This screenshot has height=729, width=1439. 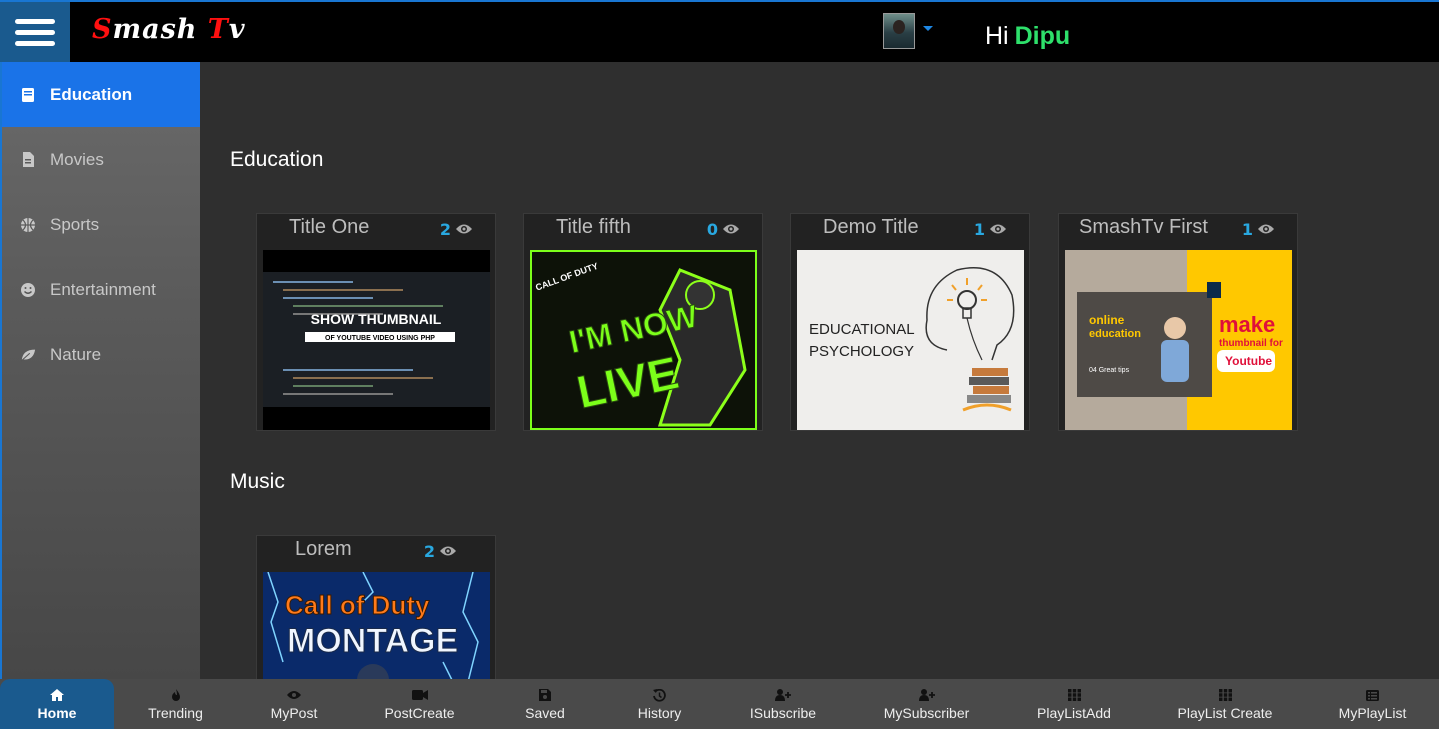 What do you see at coordinates (357, 605) in the screenshot?
I see `thumbnail-text: Call of Duty` at bounding box center [357, 605].